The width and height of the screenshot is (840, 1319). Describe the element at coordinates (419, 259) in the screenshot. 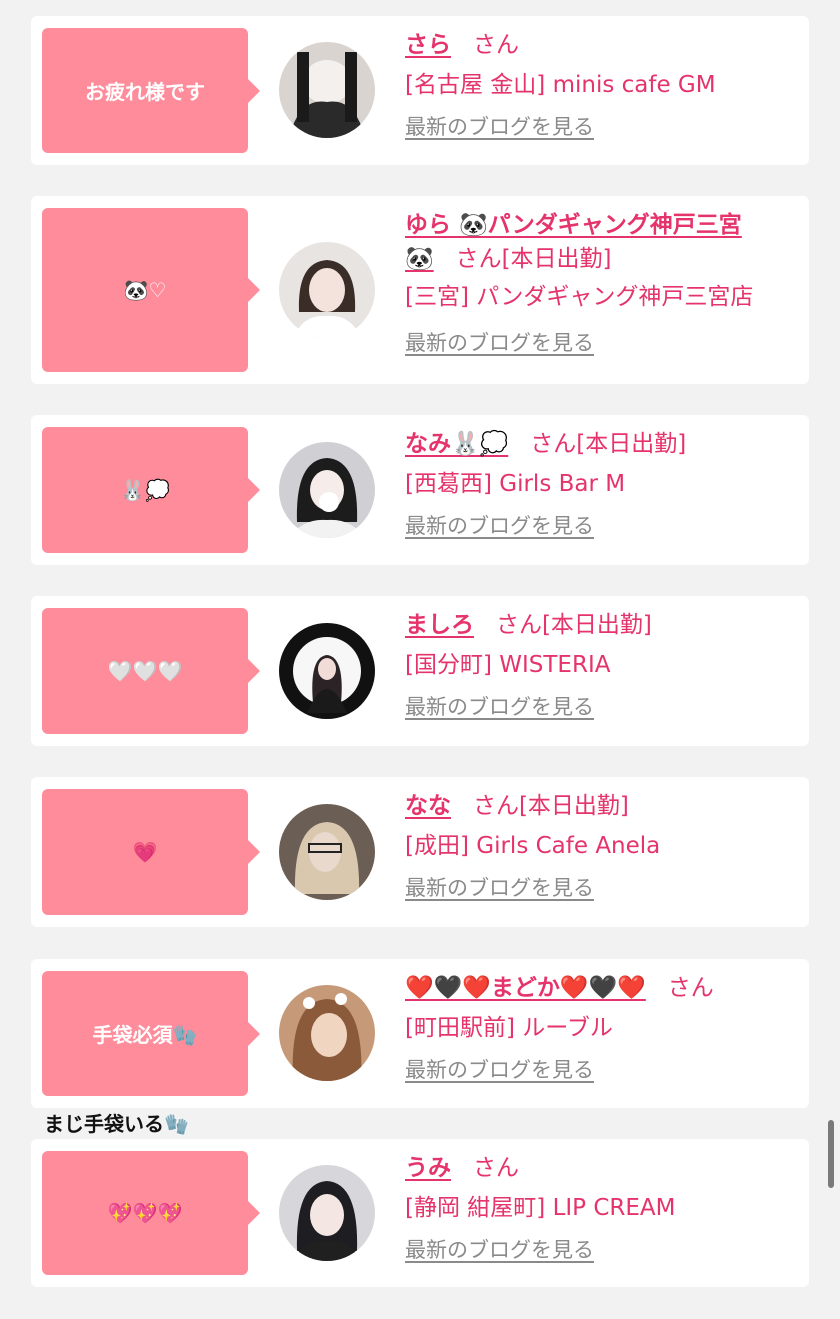

I see `girl-name-link-cont: 🐼` at that location.